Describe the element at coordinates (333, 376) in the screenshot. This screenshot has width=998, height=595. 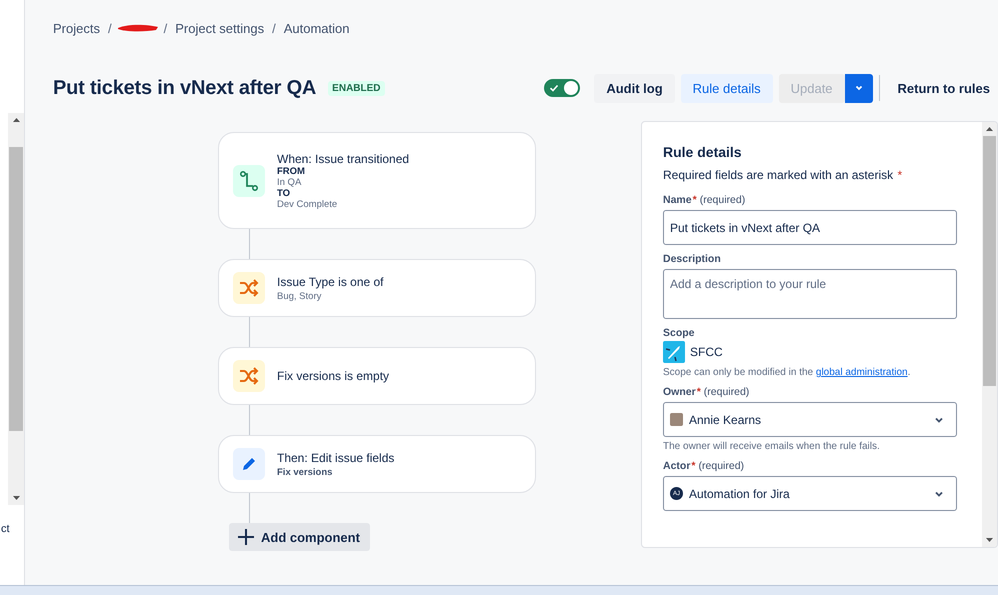
I see `step-title: Fix versions is empty` at that location.